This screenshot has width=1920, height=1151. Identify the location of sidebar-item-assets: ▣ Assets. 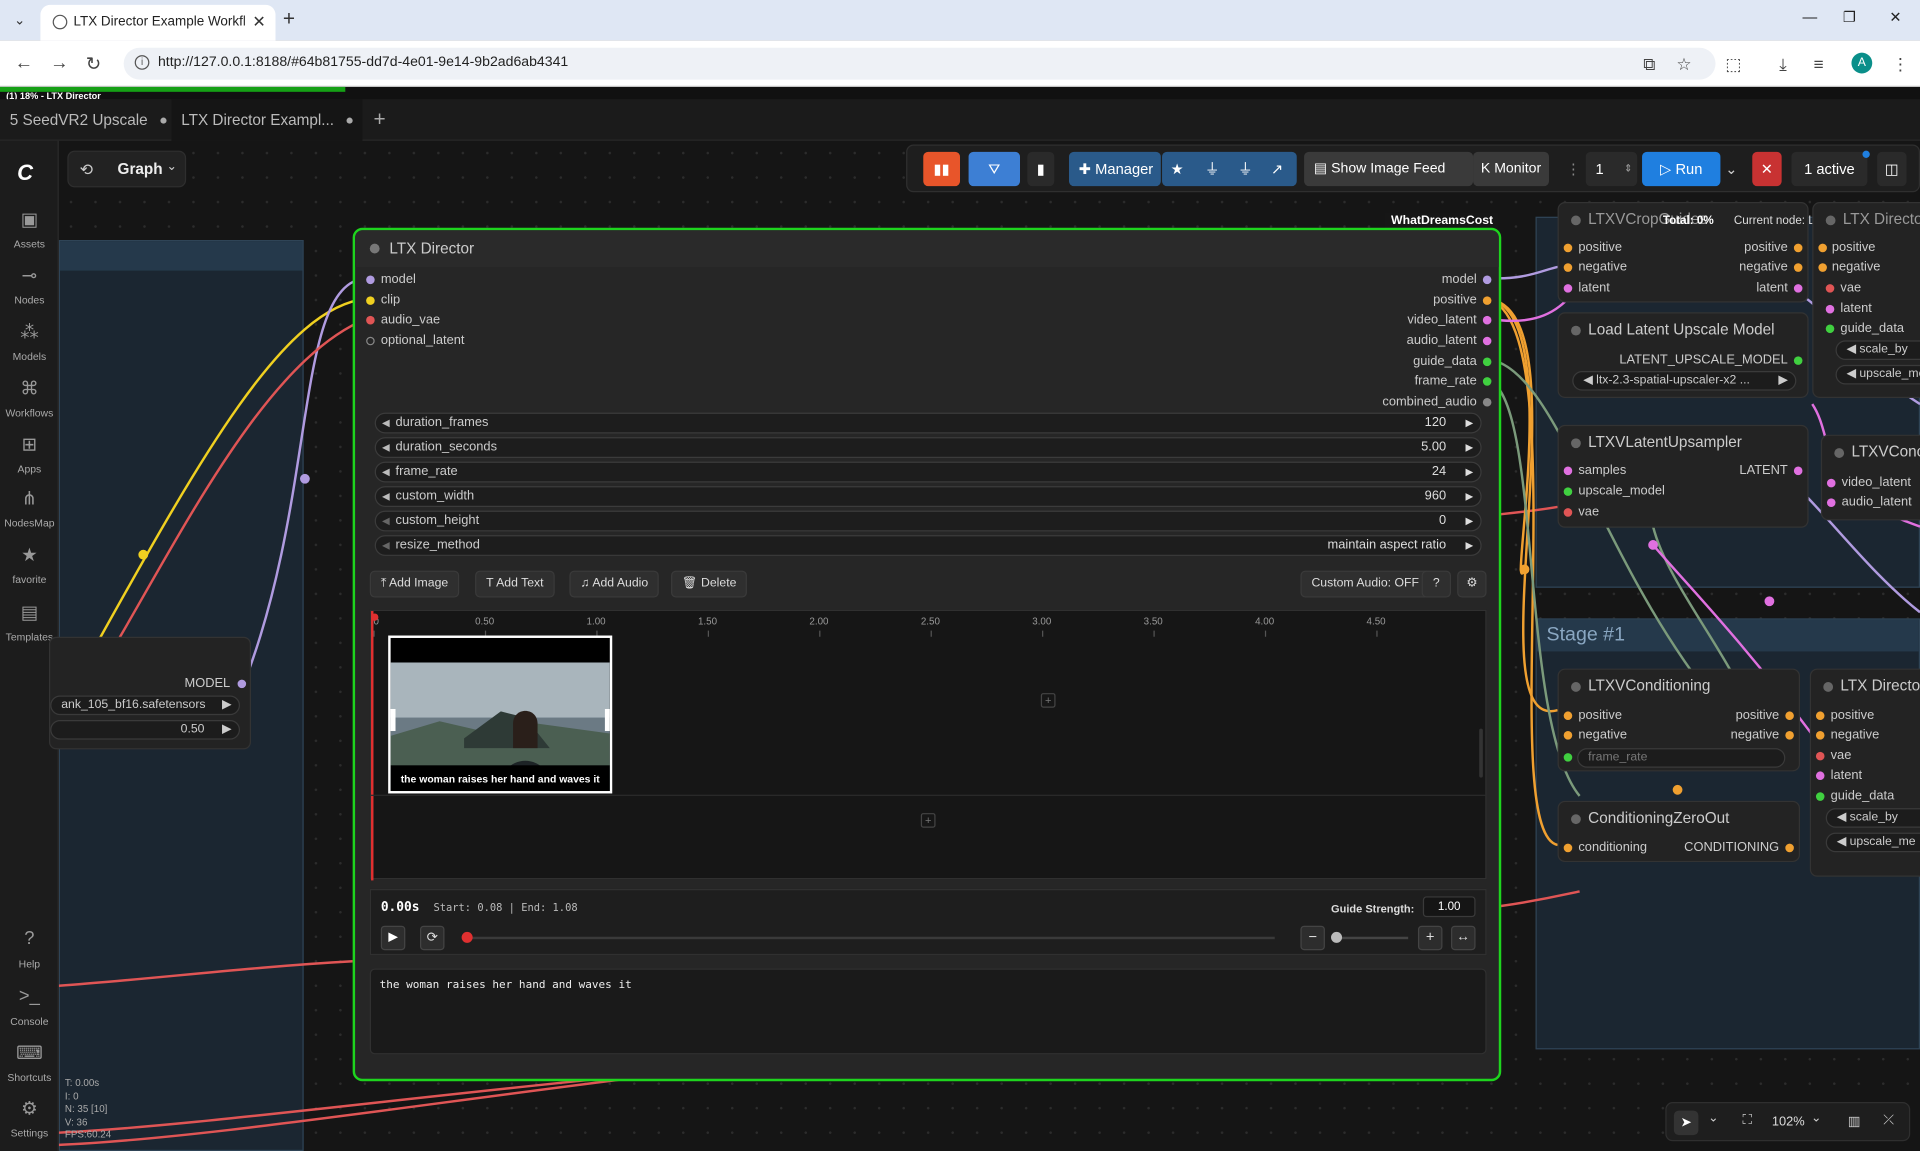
(29, 228).